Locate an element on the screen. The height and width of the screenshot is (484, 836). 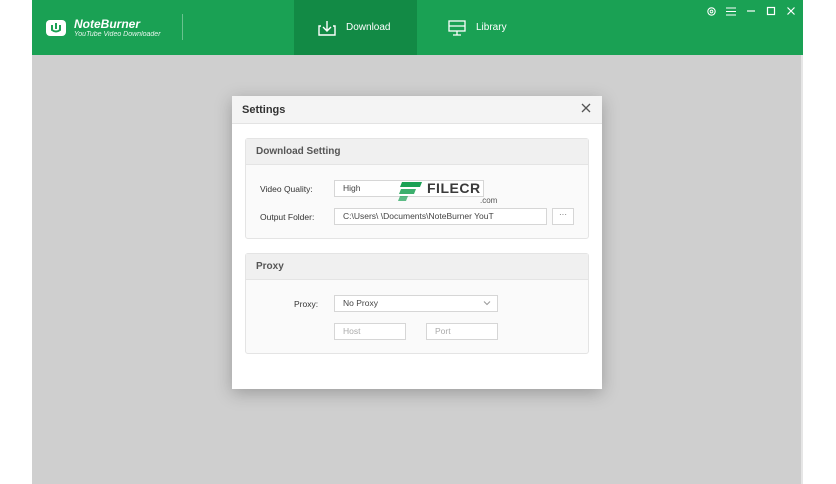
video-quality-label: Video Quality: is located at coordinates (286, 189).